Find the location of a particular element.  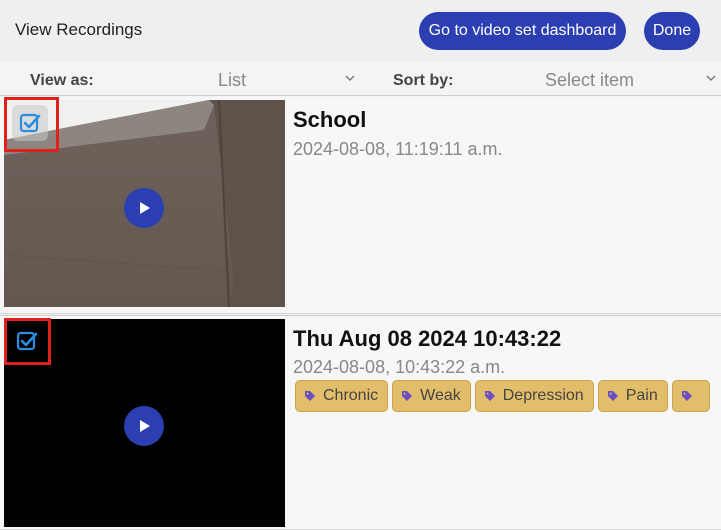

sort-by-select: Select item is located at coordinates (589, 80).